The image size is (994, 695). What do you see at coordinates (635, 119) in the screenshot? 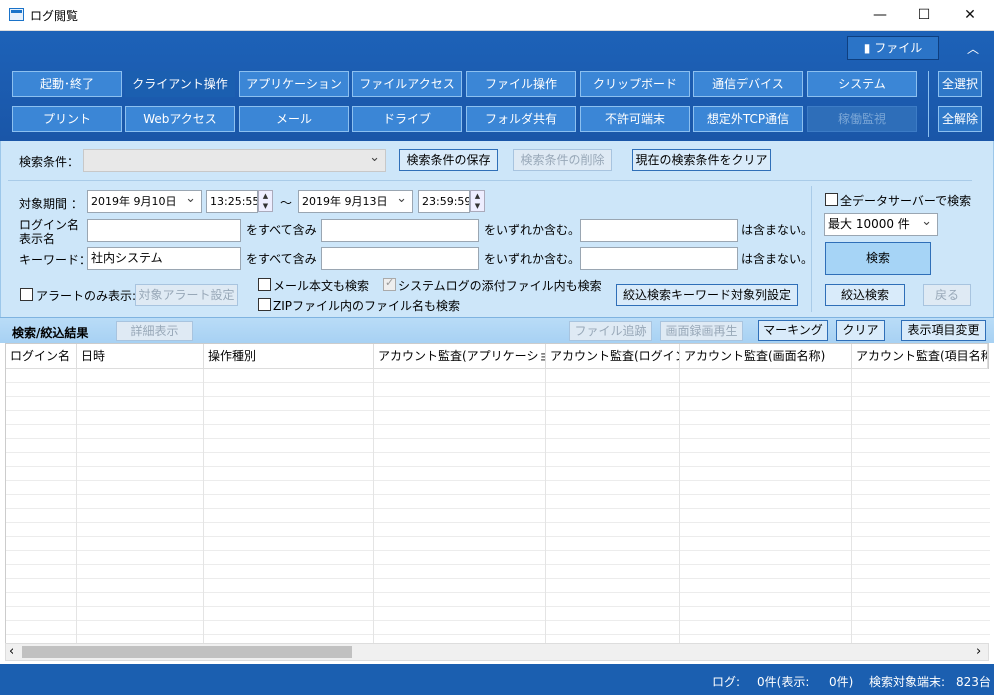
I see `category-unauthorized-device: 不許可端末` at bounding box center [635, 119].